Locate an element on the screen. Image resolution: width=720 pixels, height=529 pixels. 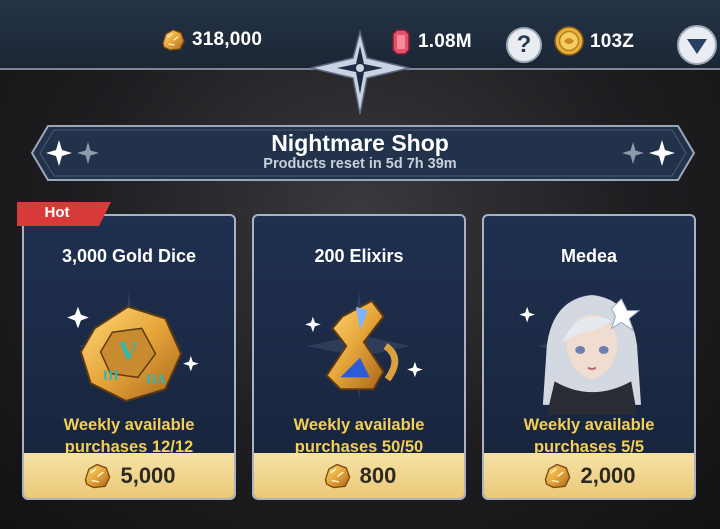
price-button: 2,000 is located at coordinates (589, 475).